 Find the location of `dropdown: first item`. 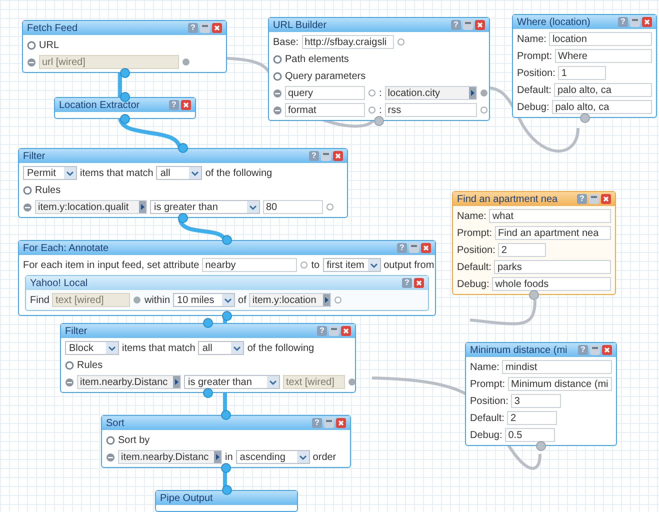

dropdown: first item is located at coordinates (351, 265).